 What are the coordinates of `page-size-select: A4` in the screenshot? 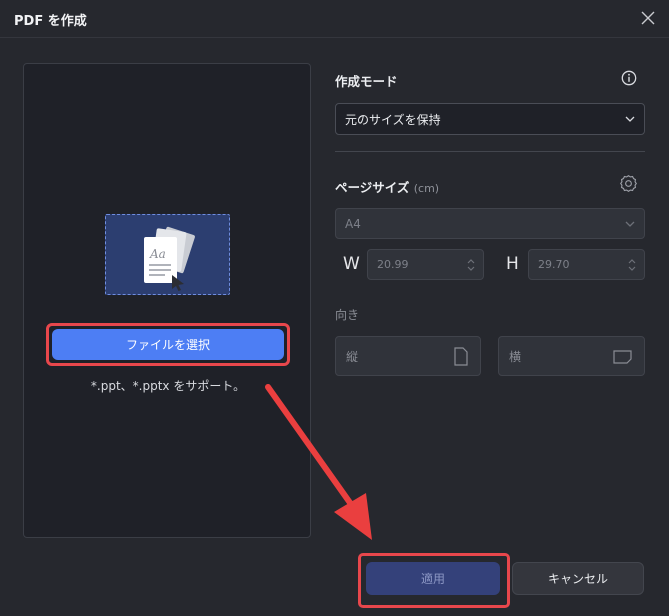 It's located at (490, 223).